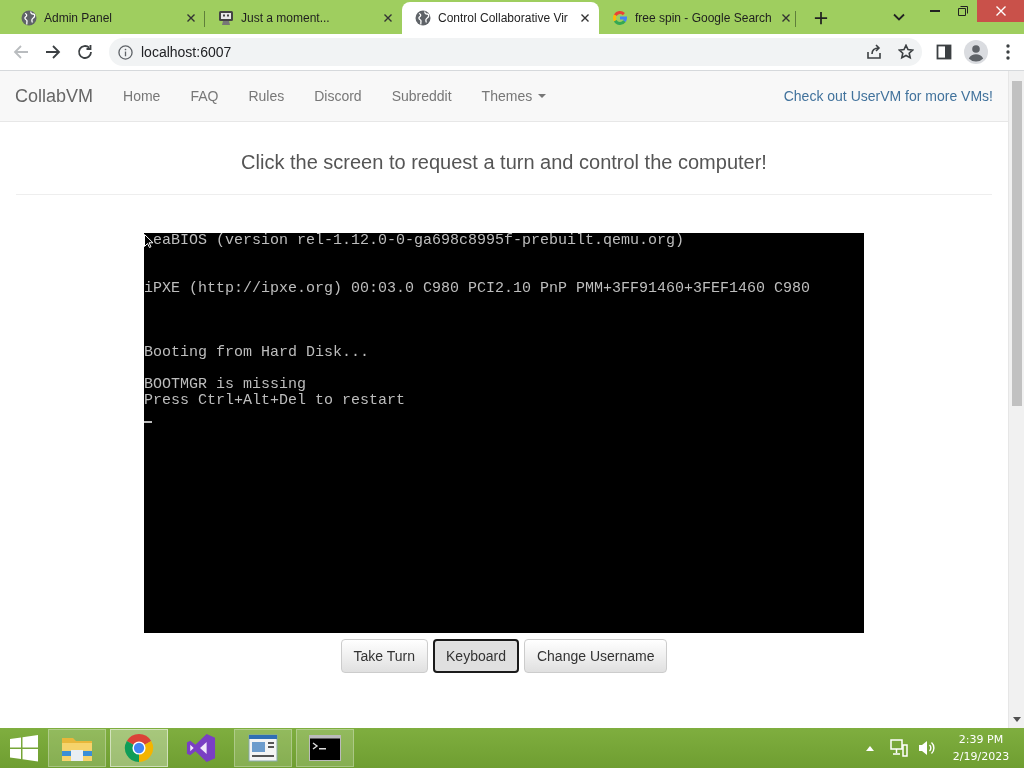  Describe the element at coordinates (697, 18) in the screenshot. I see `browser-tab: free spin - Google Search` at that location.